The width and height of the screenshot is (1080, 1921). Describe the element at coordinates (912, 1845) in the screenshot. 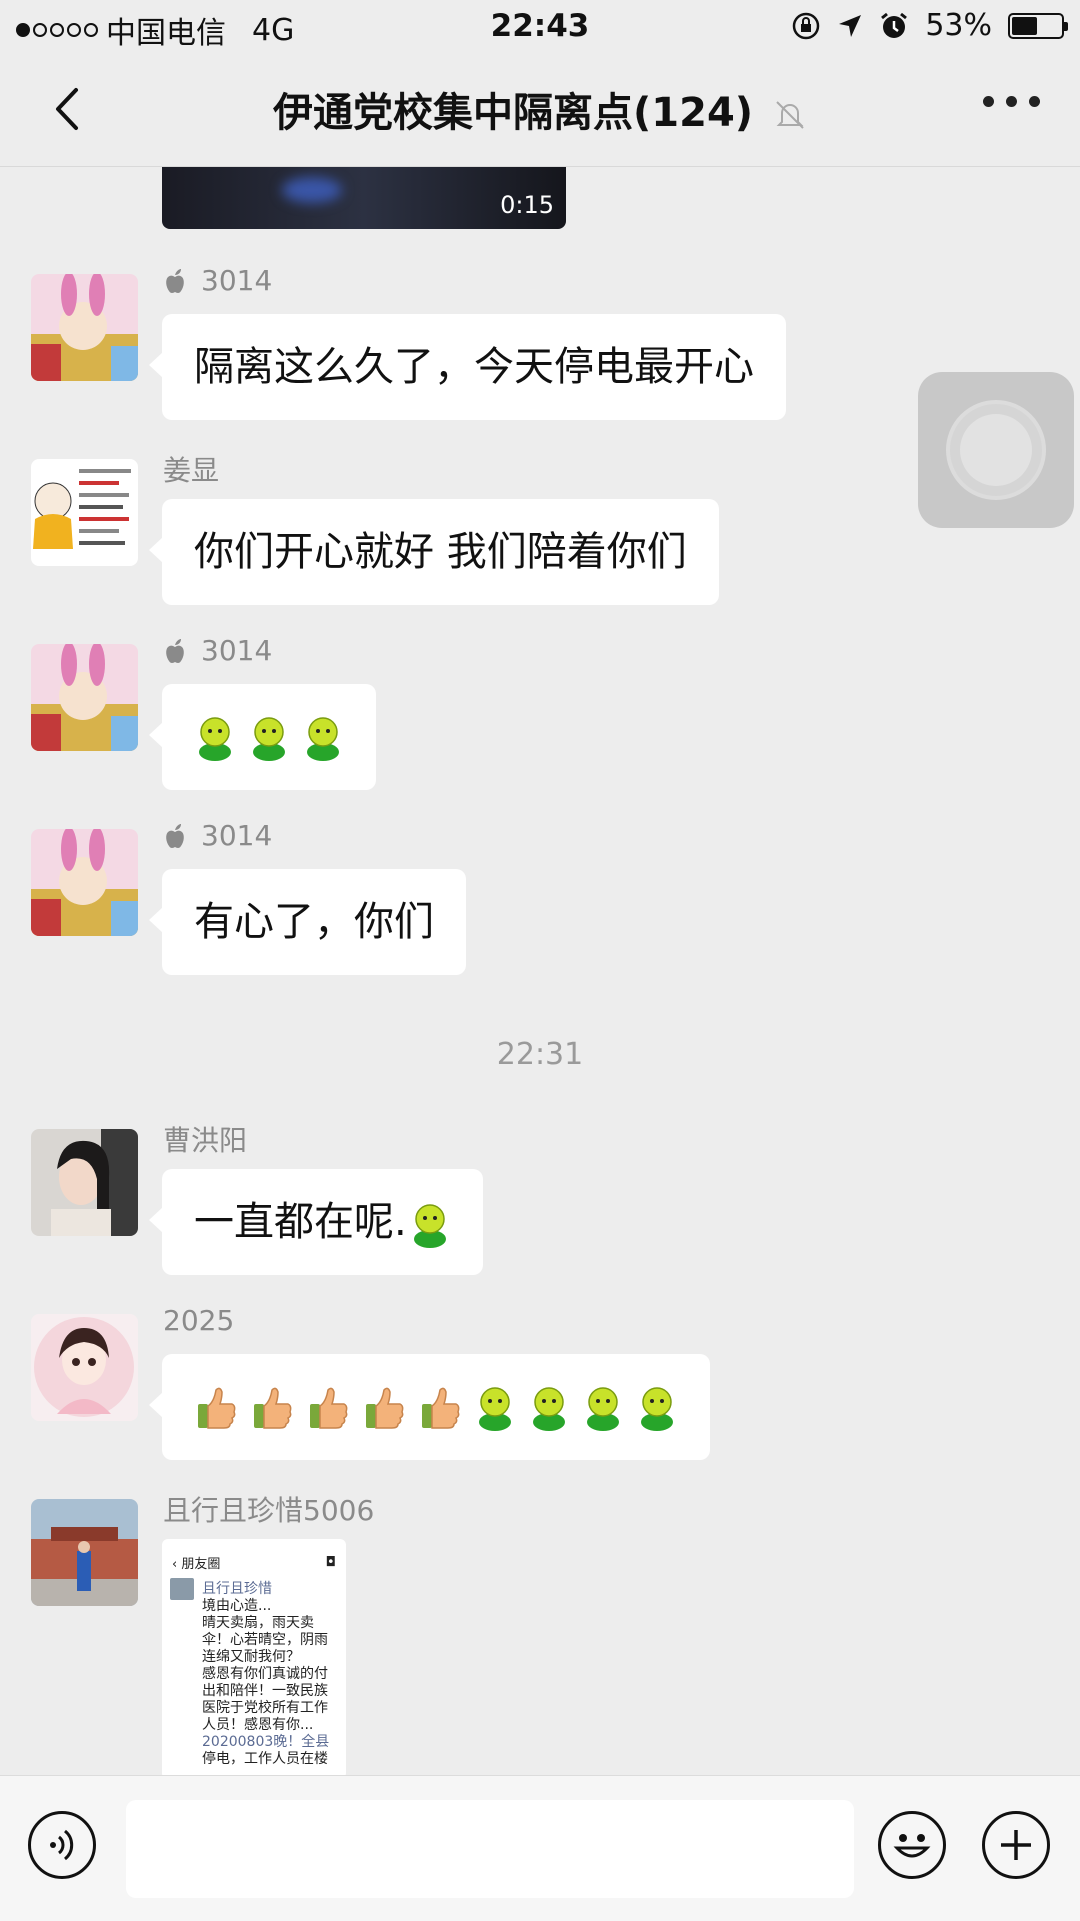

I see `emoji-icon` at that location.